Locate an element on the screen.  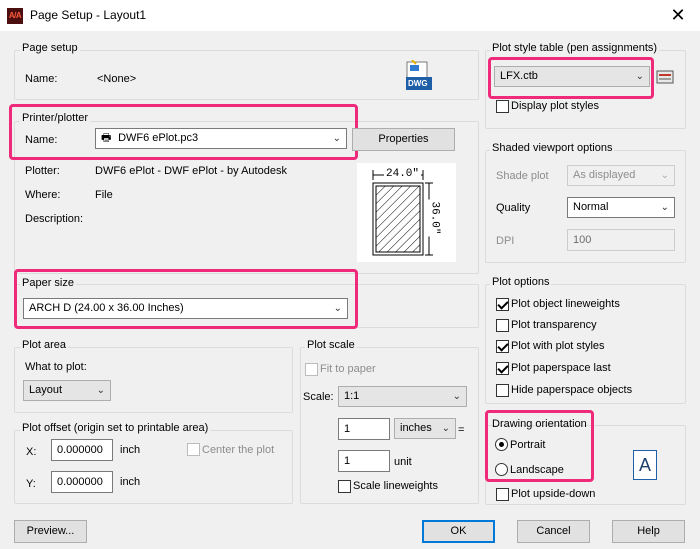
plot-with-plot-styles-label: Plot with plot styles is located at coordinates (558, 346).